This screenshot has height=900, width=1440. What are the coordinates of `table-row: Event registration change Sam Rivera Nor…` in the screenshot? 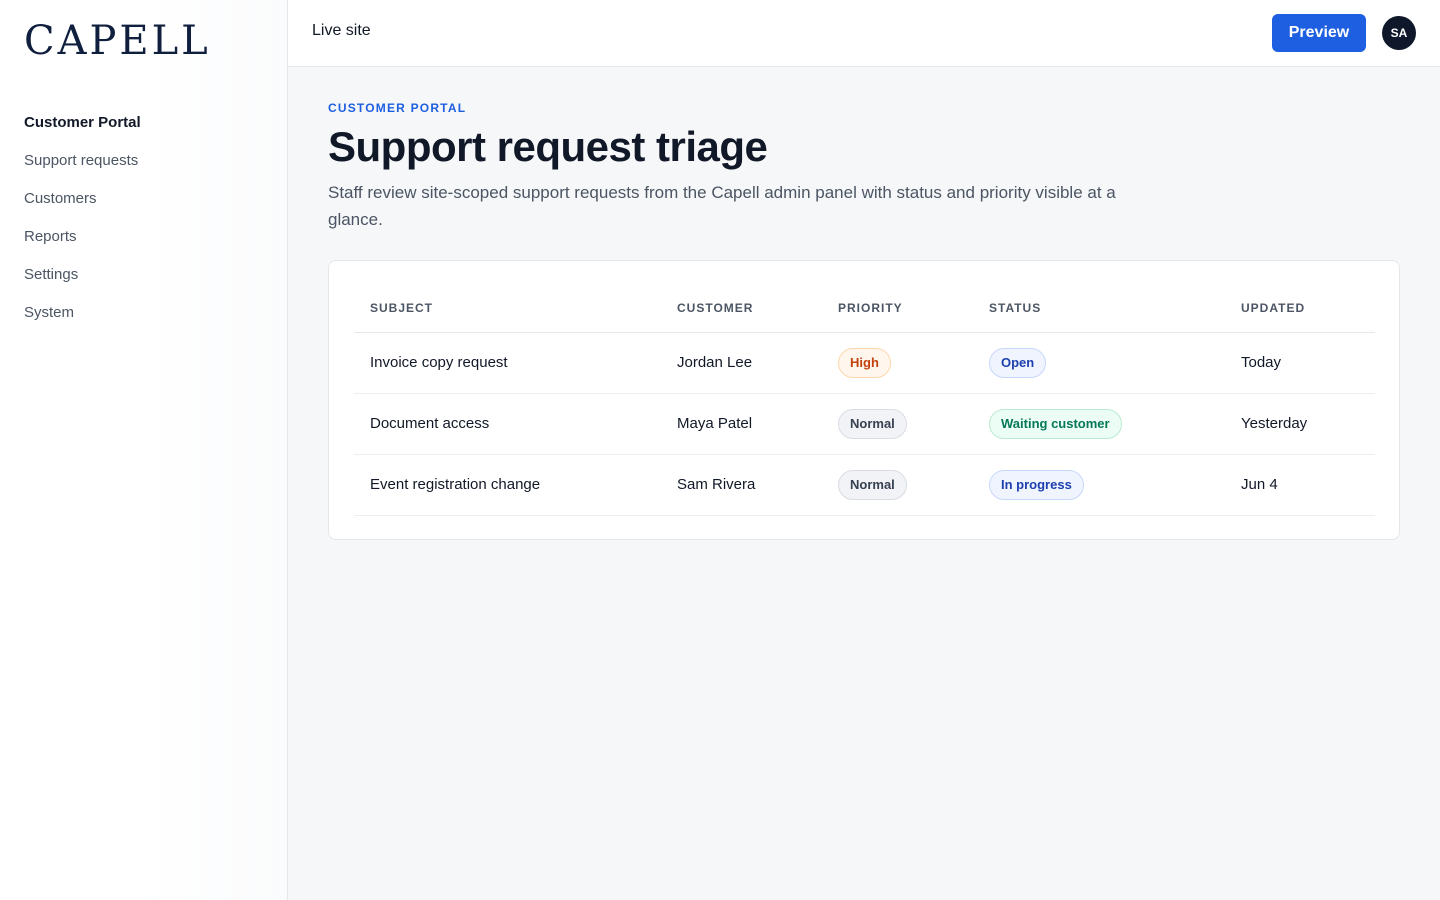 It's located at (864, 485).